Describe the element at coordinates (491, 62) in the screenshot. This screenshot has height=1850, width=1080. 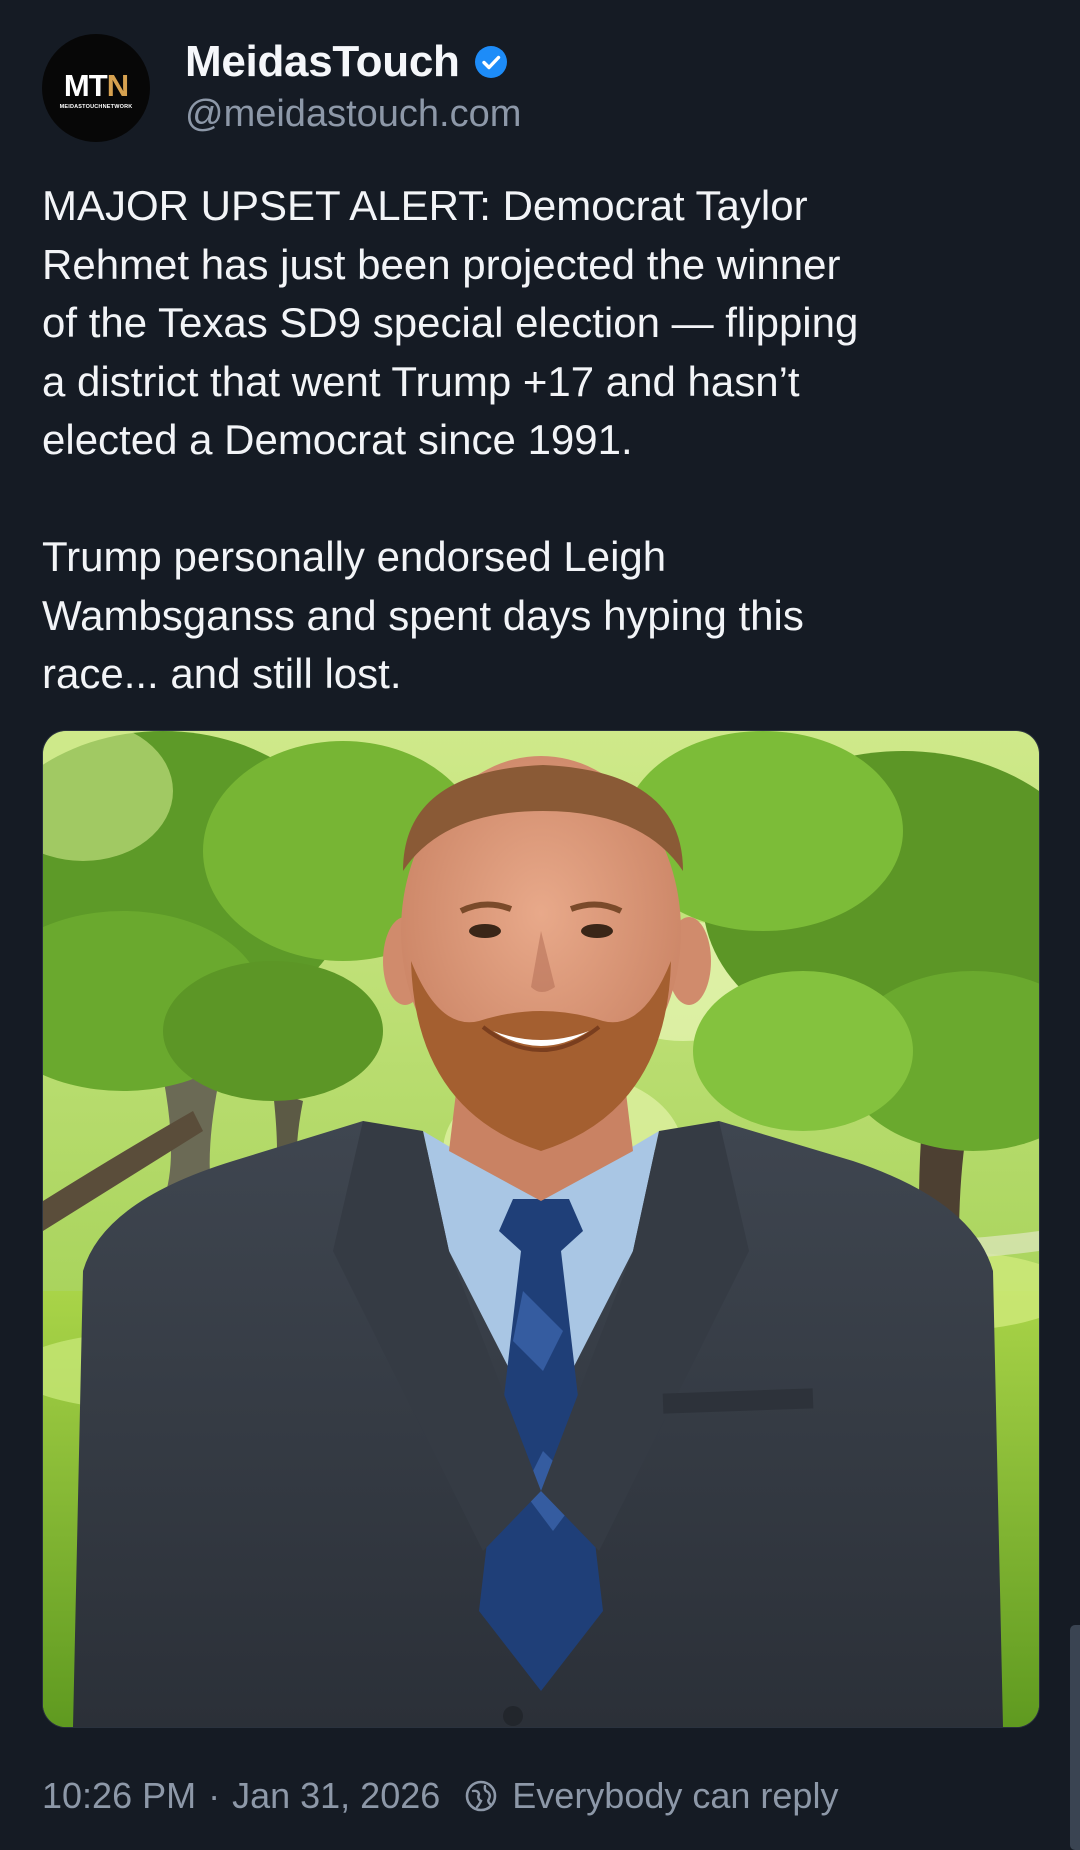
I see `verified-badge-icon` at that location.